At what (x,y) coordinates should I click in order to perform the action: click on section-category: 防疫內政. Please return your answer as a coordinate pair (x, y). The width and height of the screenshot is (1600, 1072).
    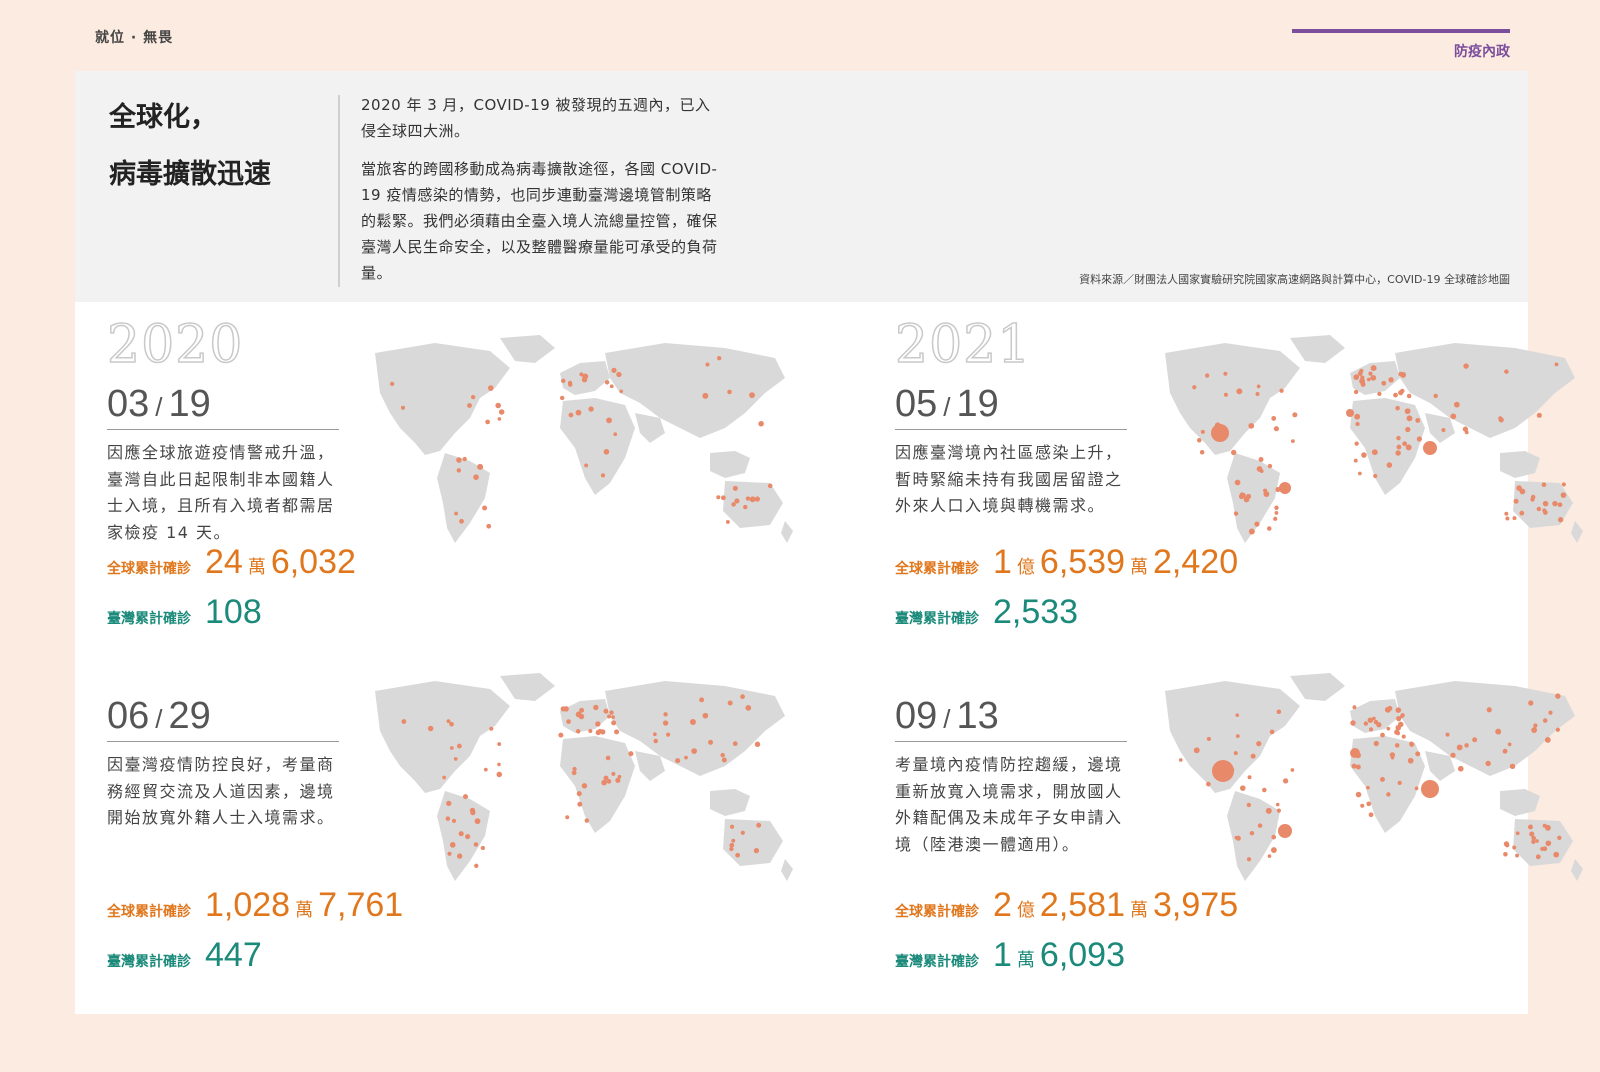
    Looking at the image, I should click on (1482, 52).